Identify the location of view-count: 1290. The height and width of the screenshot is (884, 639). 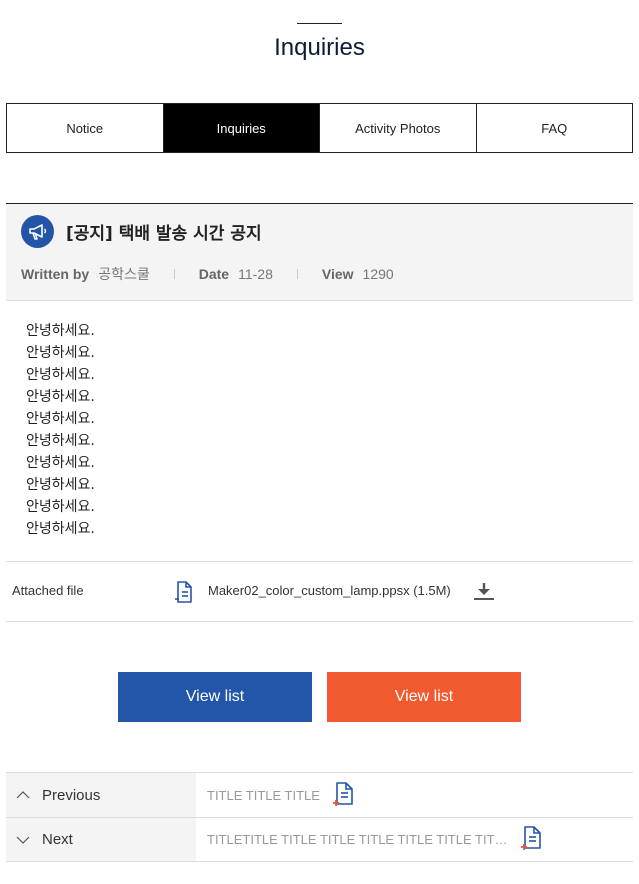
(378, 274).